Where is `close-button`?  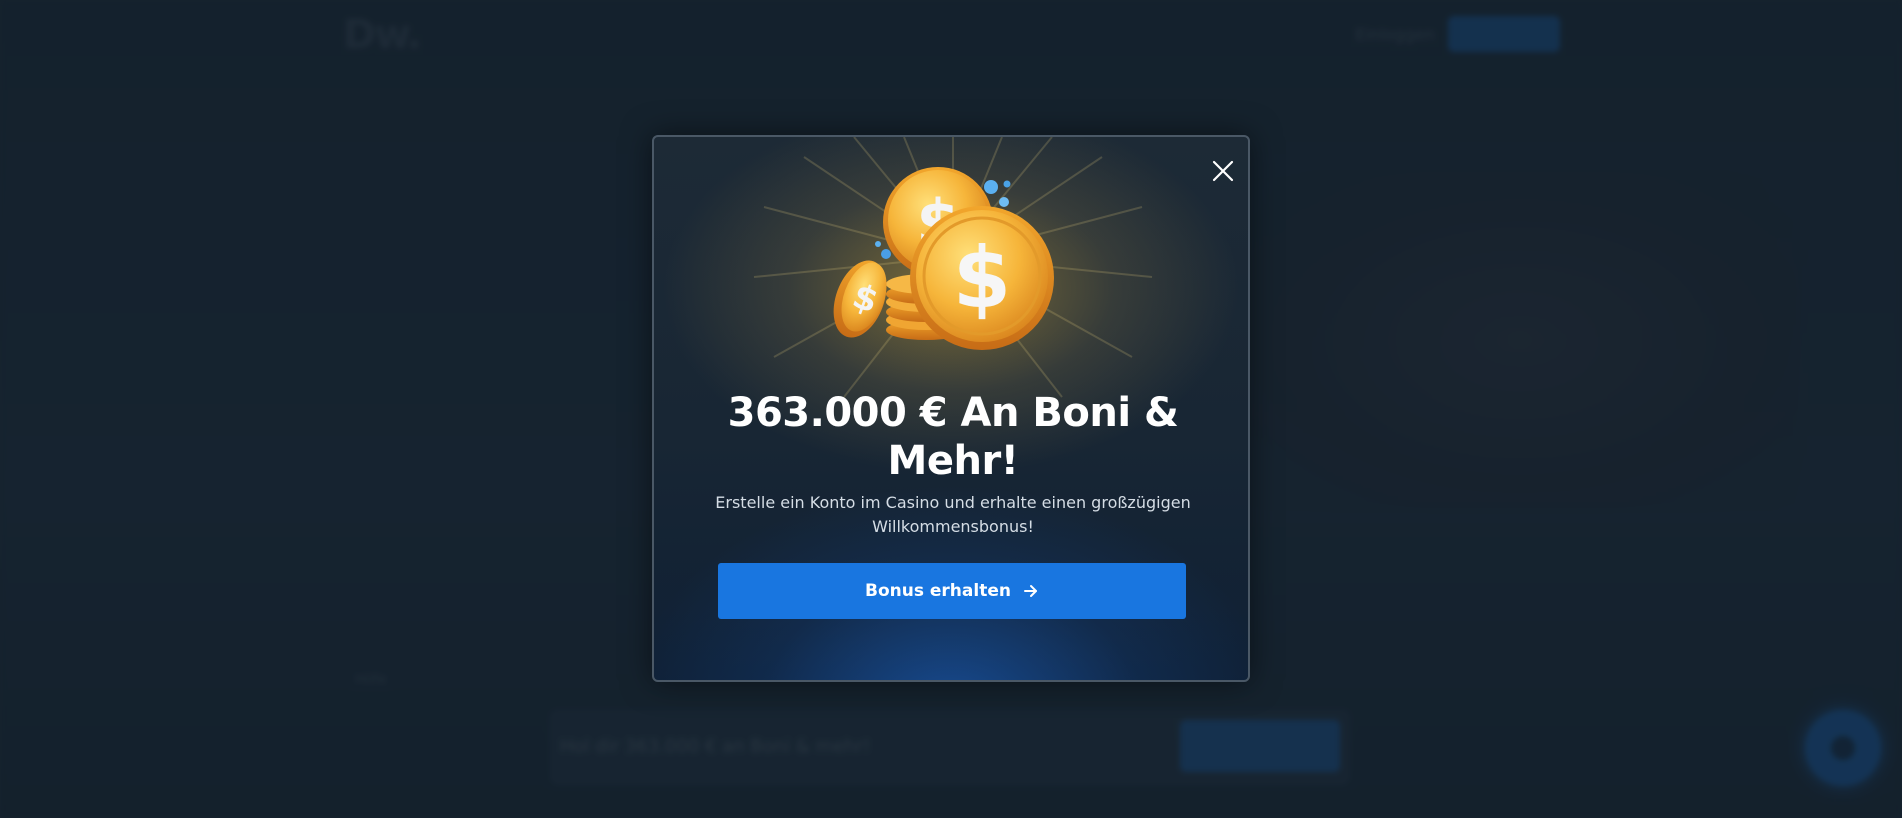
close-button is located at coordinates (1223, 171).